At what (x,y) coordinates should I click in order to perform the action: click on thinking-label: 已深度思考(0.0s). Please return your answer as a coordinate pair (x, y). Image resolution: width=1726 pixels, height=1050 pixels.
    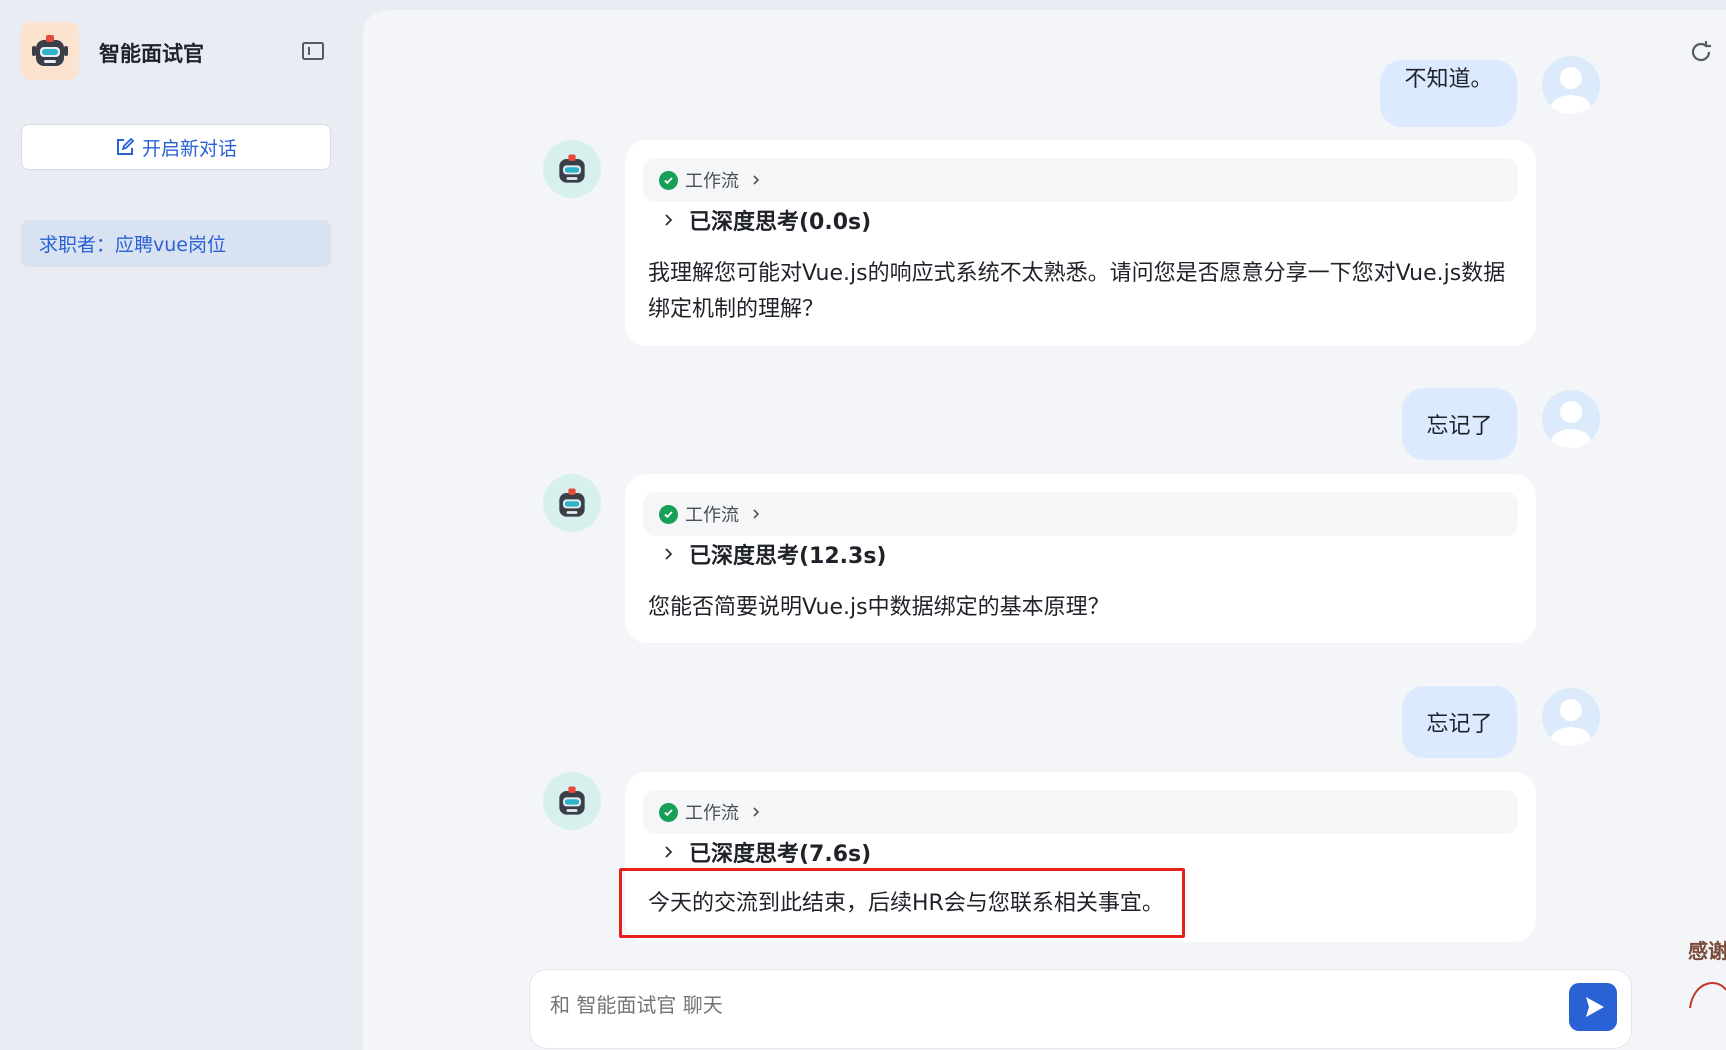
    Looking at the image, I should click on (780, 222).